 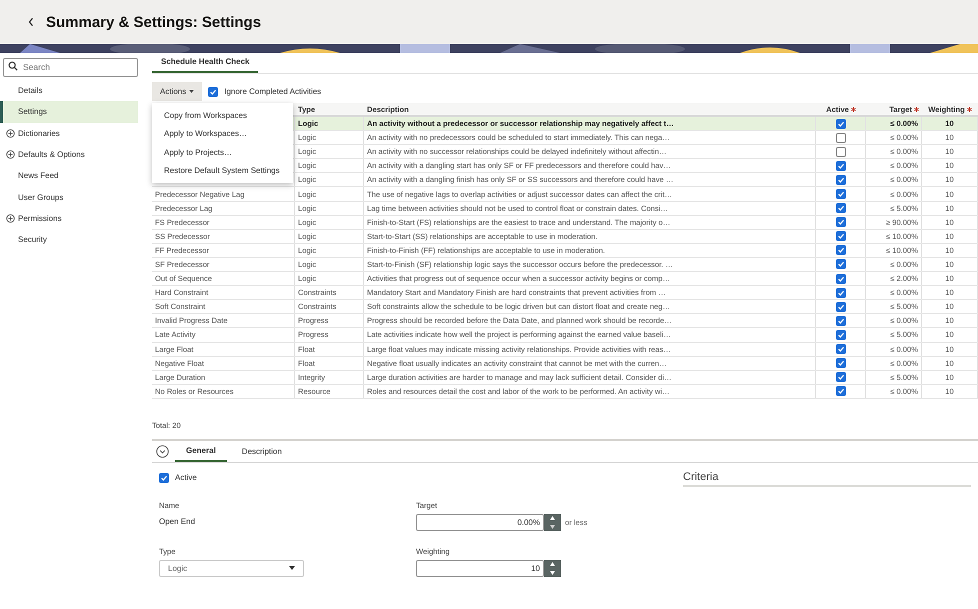 I want to click on checkbox-label: Ignore Completed Activities, so click(x=273, y=91).